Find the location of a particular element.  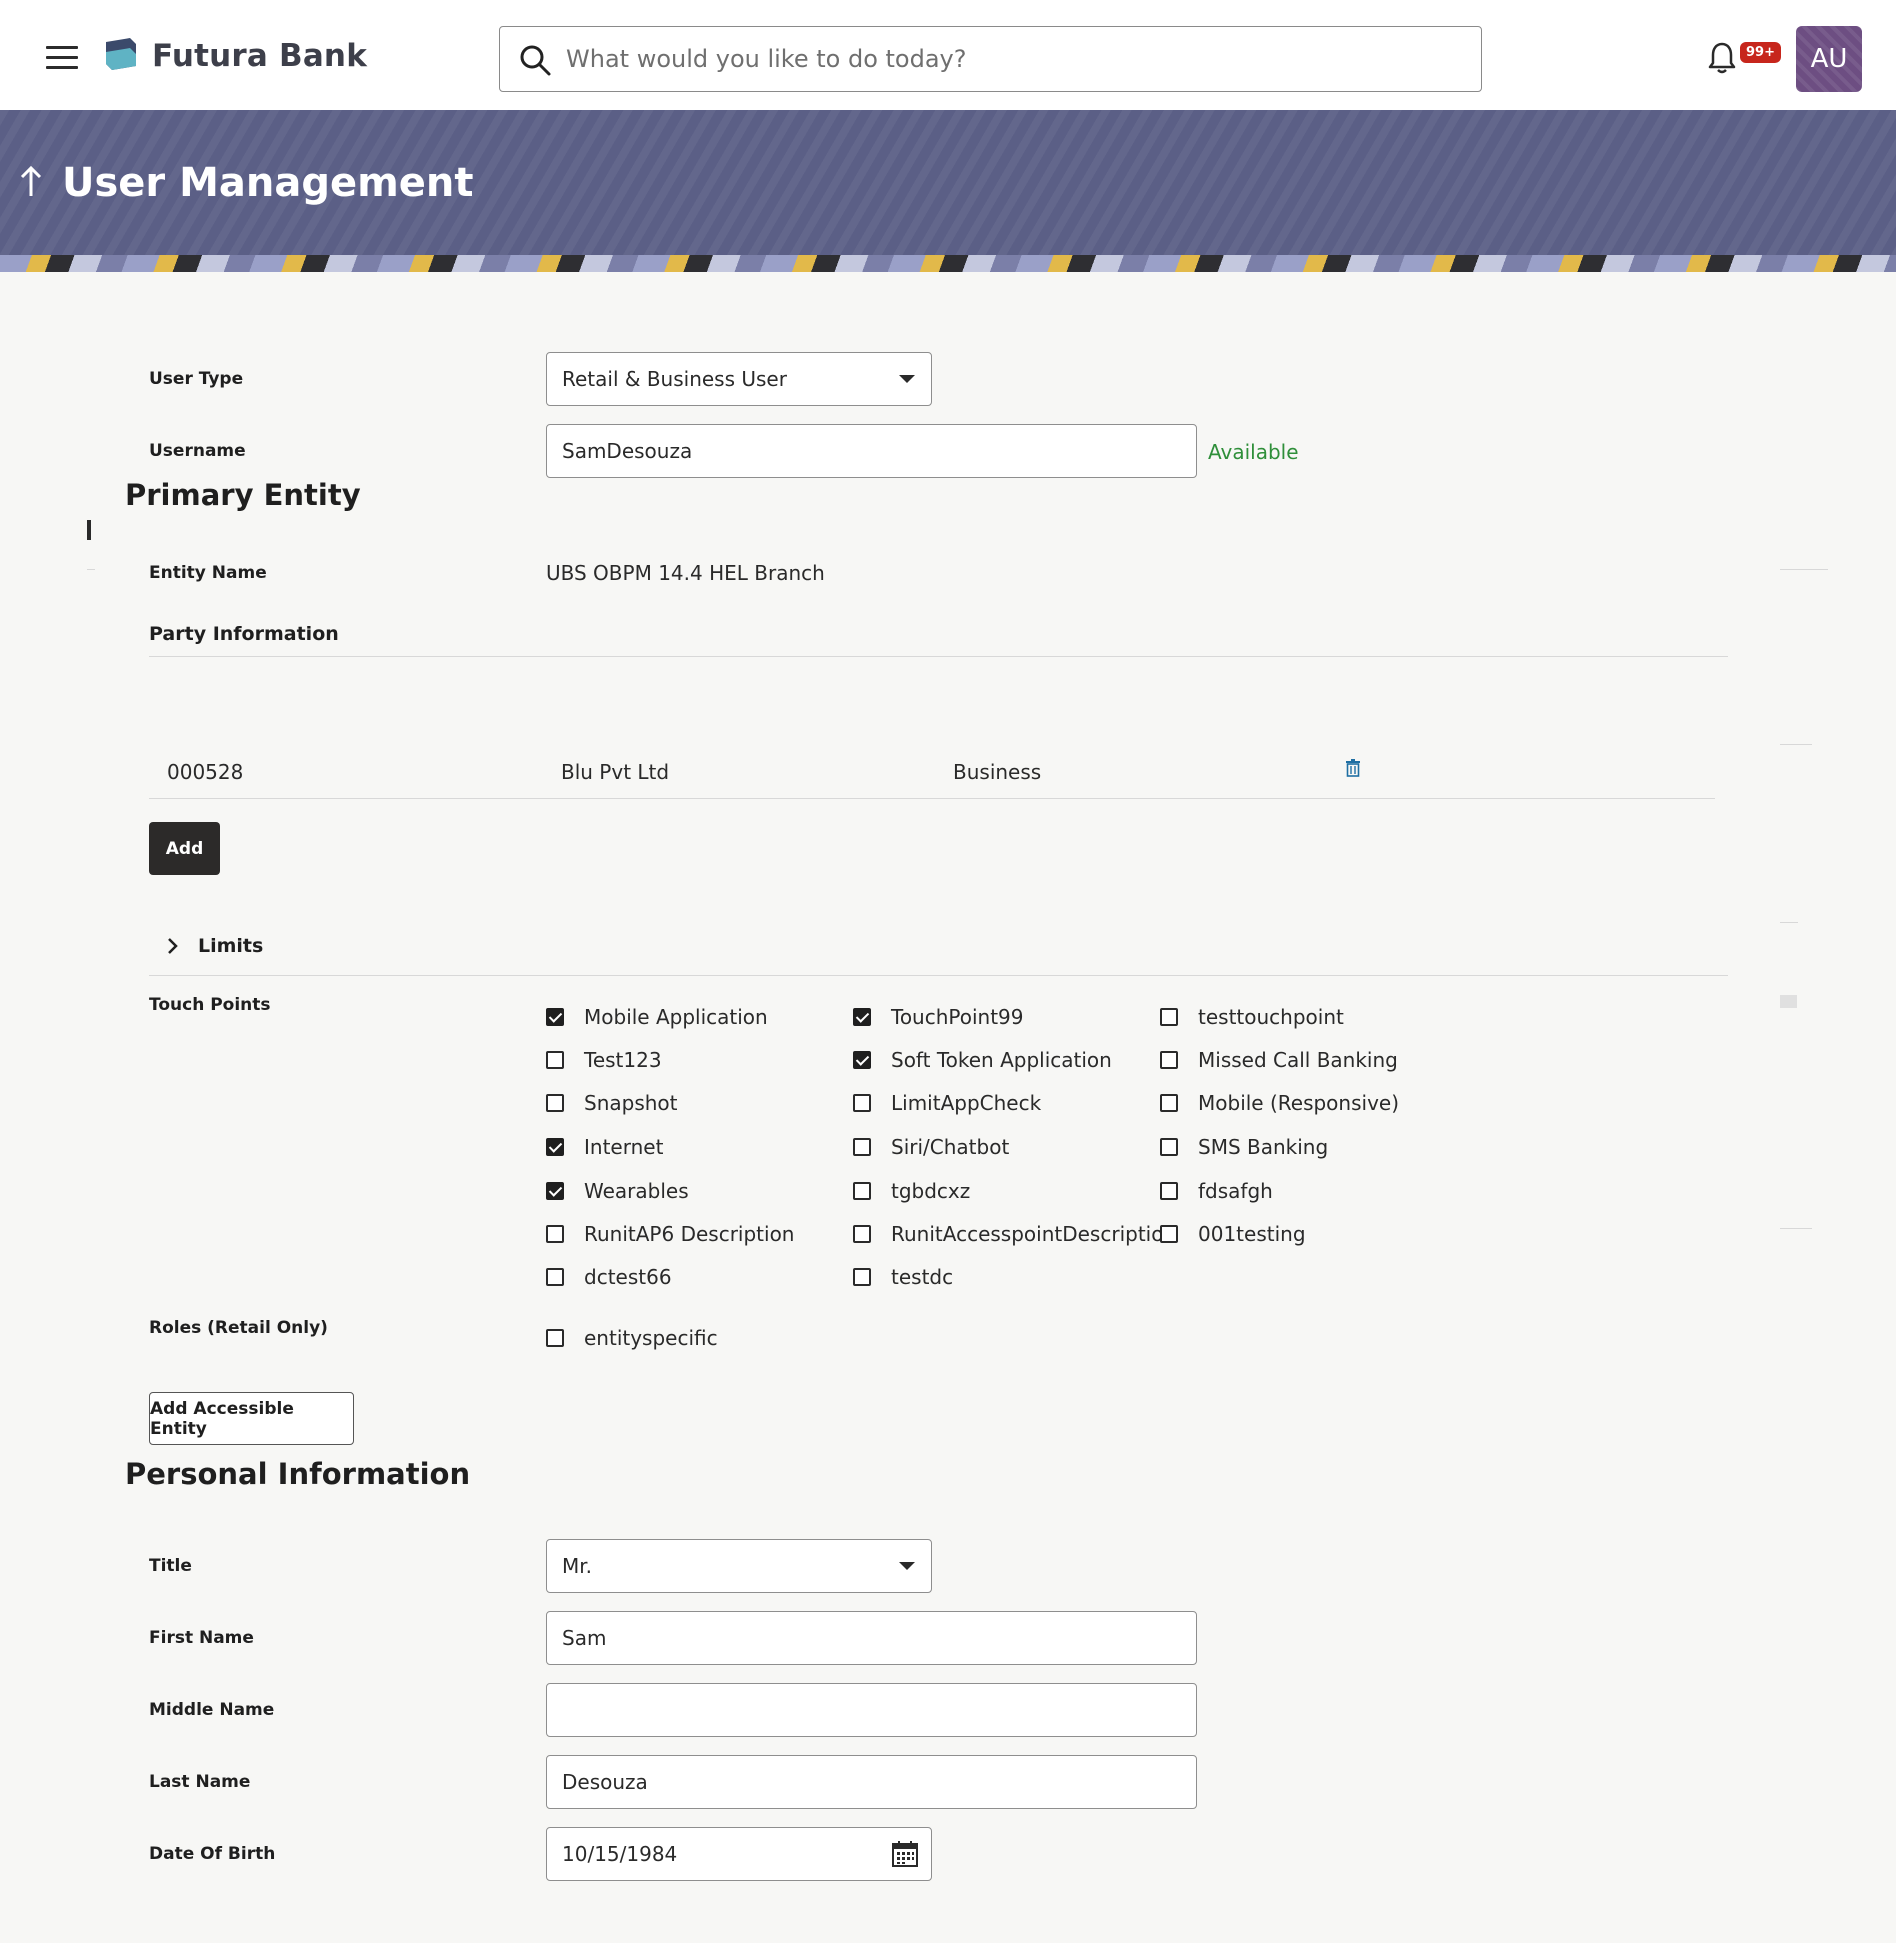

search-box is located at coordinates (990, 59).